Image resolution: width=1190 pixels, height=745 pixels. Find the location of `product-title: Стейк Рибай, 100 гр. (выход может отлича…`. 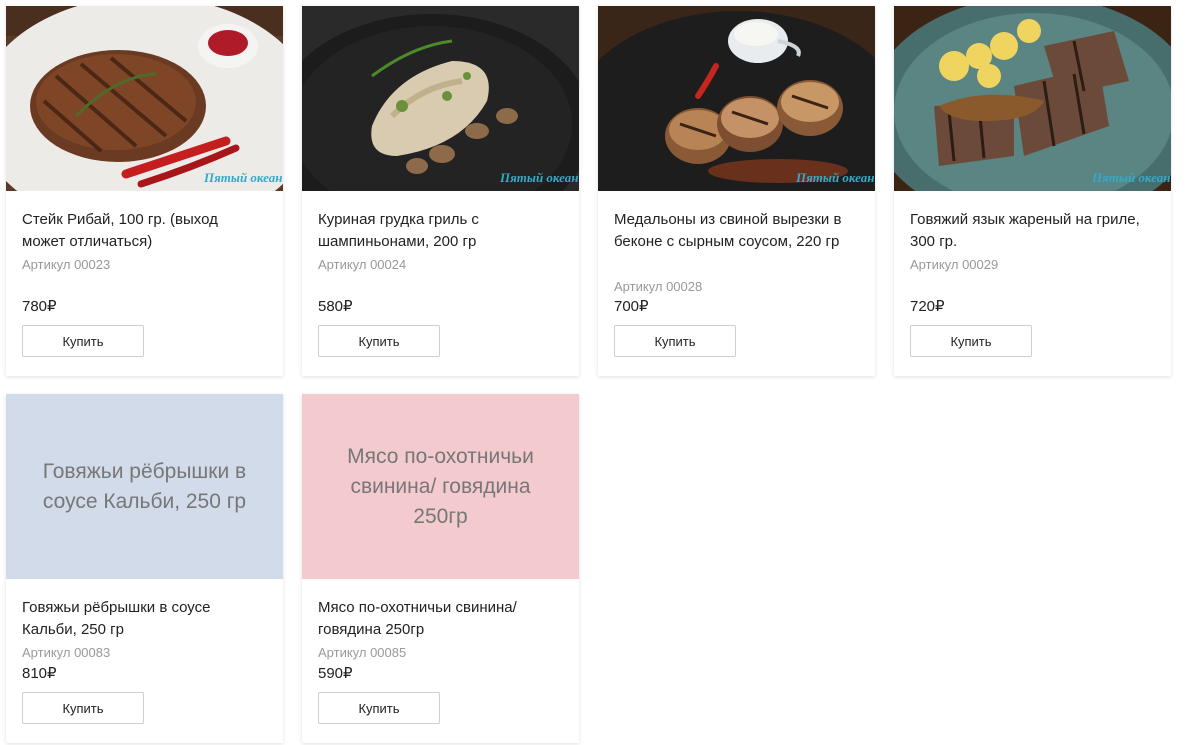

product-title: Стейк Рибай, 100 гр. (выход может отлича… is located at coordinates (142, 231).